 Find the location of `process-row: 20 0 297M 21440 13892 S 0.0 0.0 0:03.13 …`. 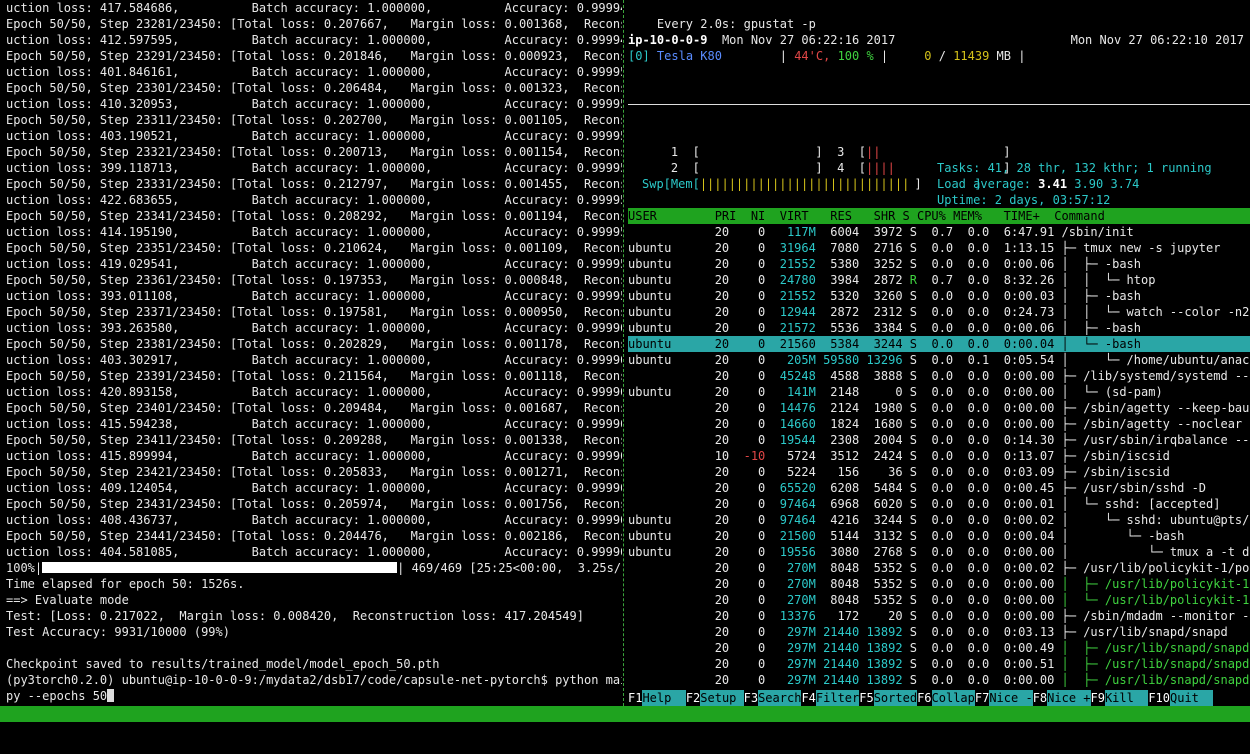

process-row: 20 0 297M 21440 13892 S 0.0 0.0 0:03.13 … is located at coordinates (939, 632).